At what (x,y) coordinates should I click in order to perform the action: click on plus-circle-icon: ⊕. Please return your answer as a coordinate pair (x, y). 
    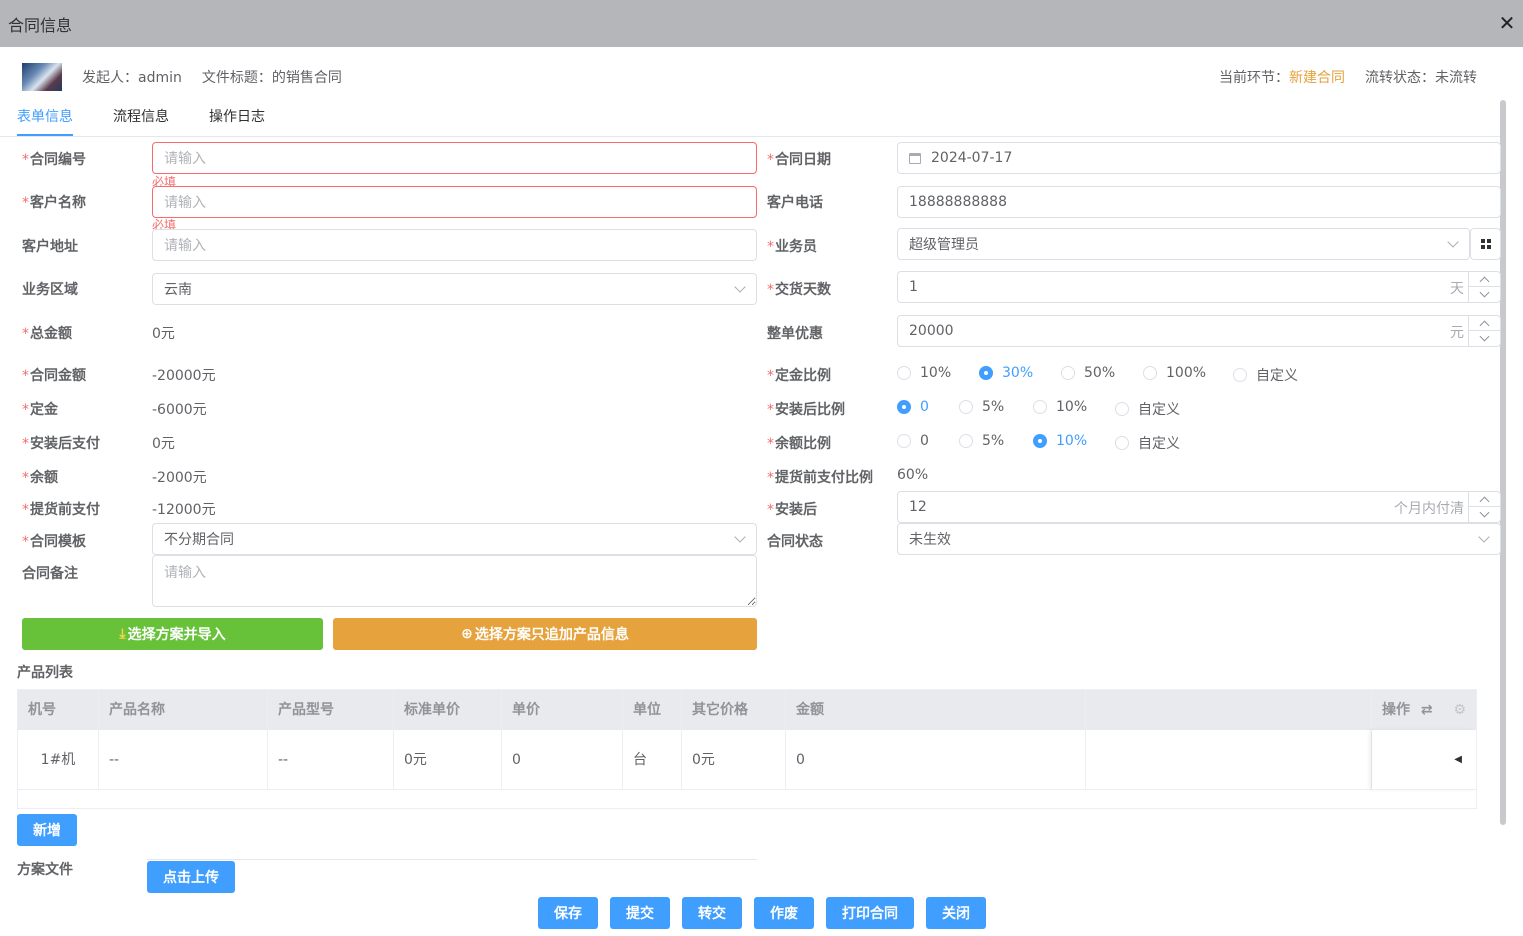
    Looking at the image, I should click on (467, 634).